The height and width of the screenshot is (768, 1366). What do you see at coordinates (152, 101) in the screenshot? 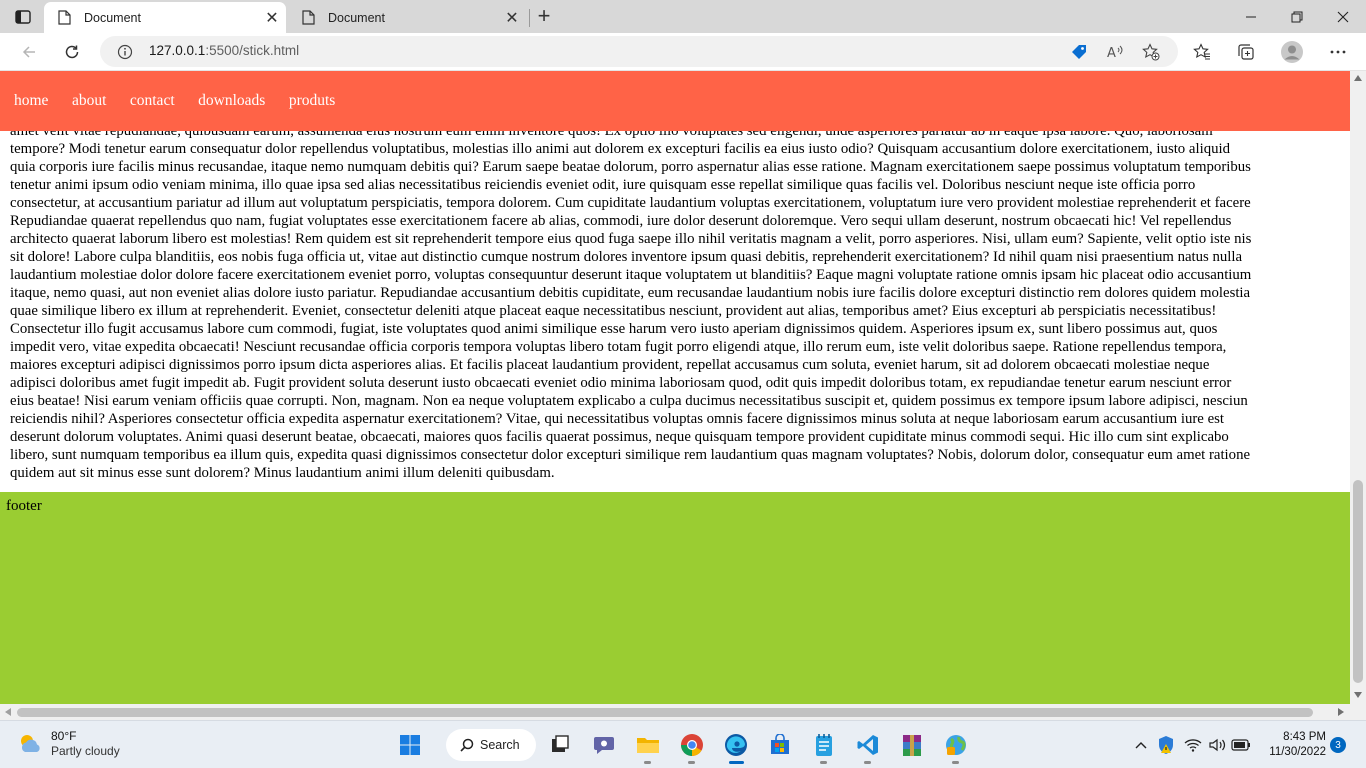
I see `nav-link-contact: contact` at bounding box center [152, 101].